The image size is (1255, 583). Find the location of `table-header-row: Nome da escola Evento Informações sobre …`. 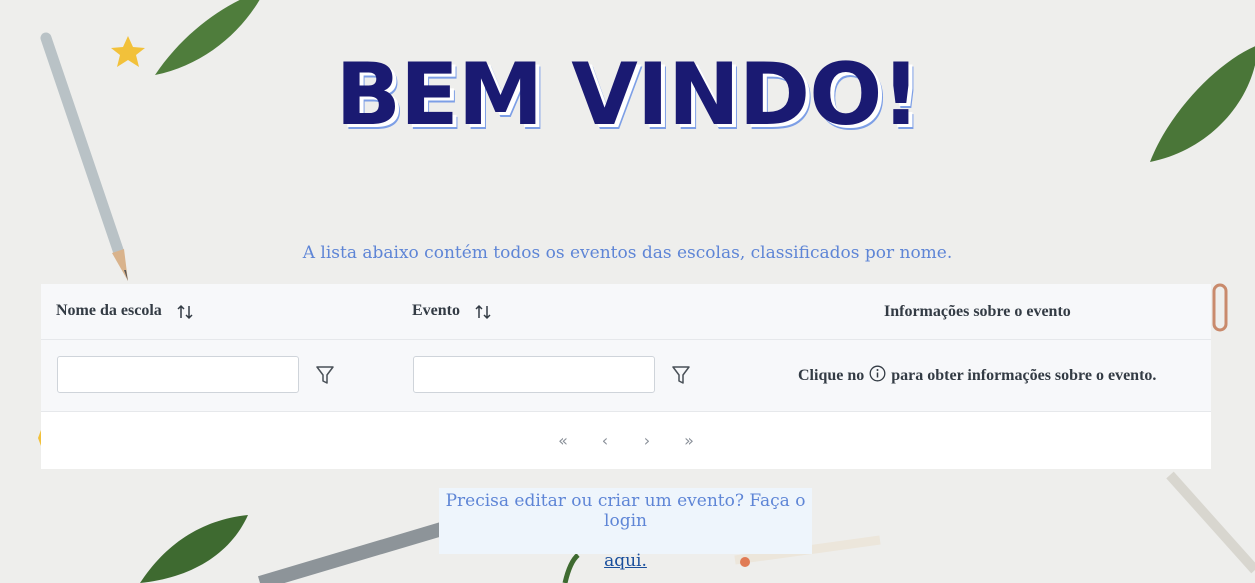

table-header-row: Nome da escola Evento Informações sobre … is located at coordinates (626, 312).